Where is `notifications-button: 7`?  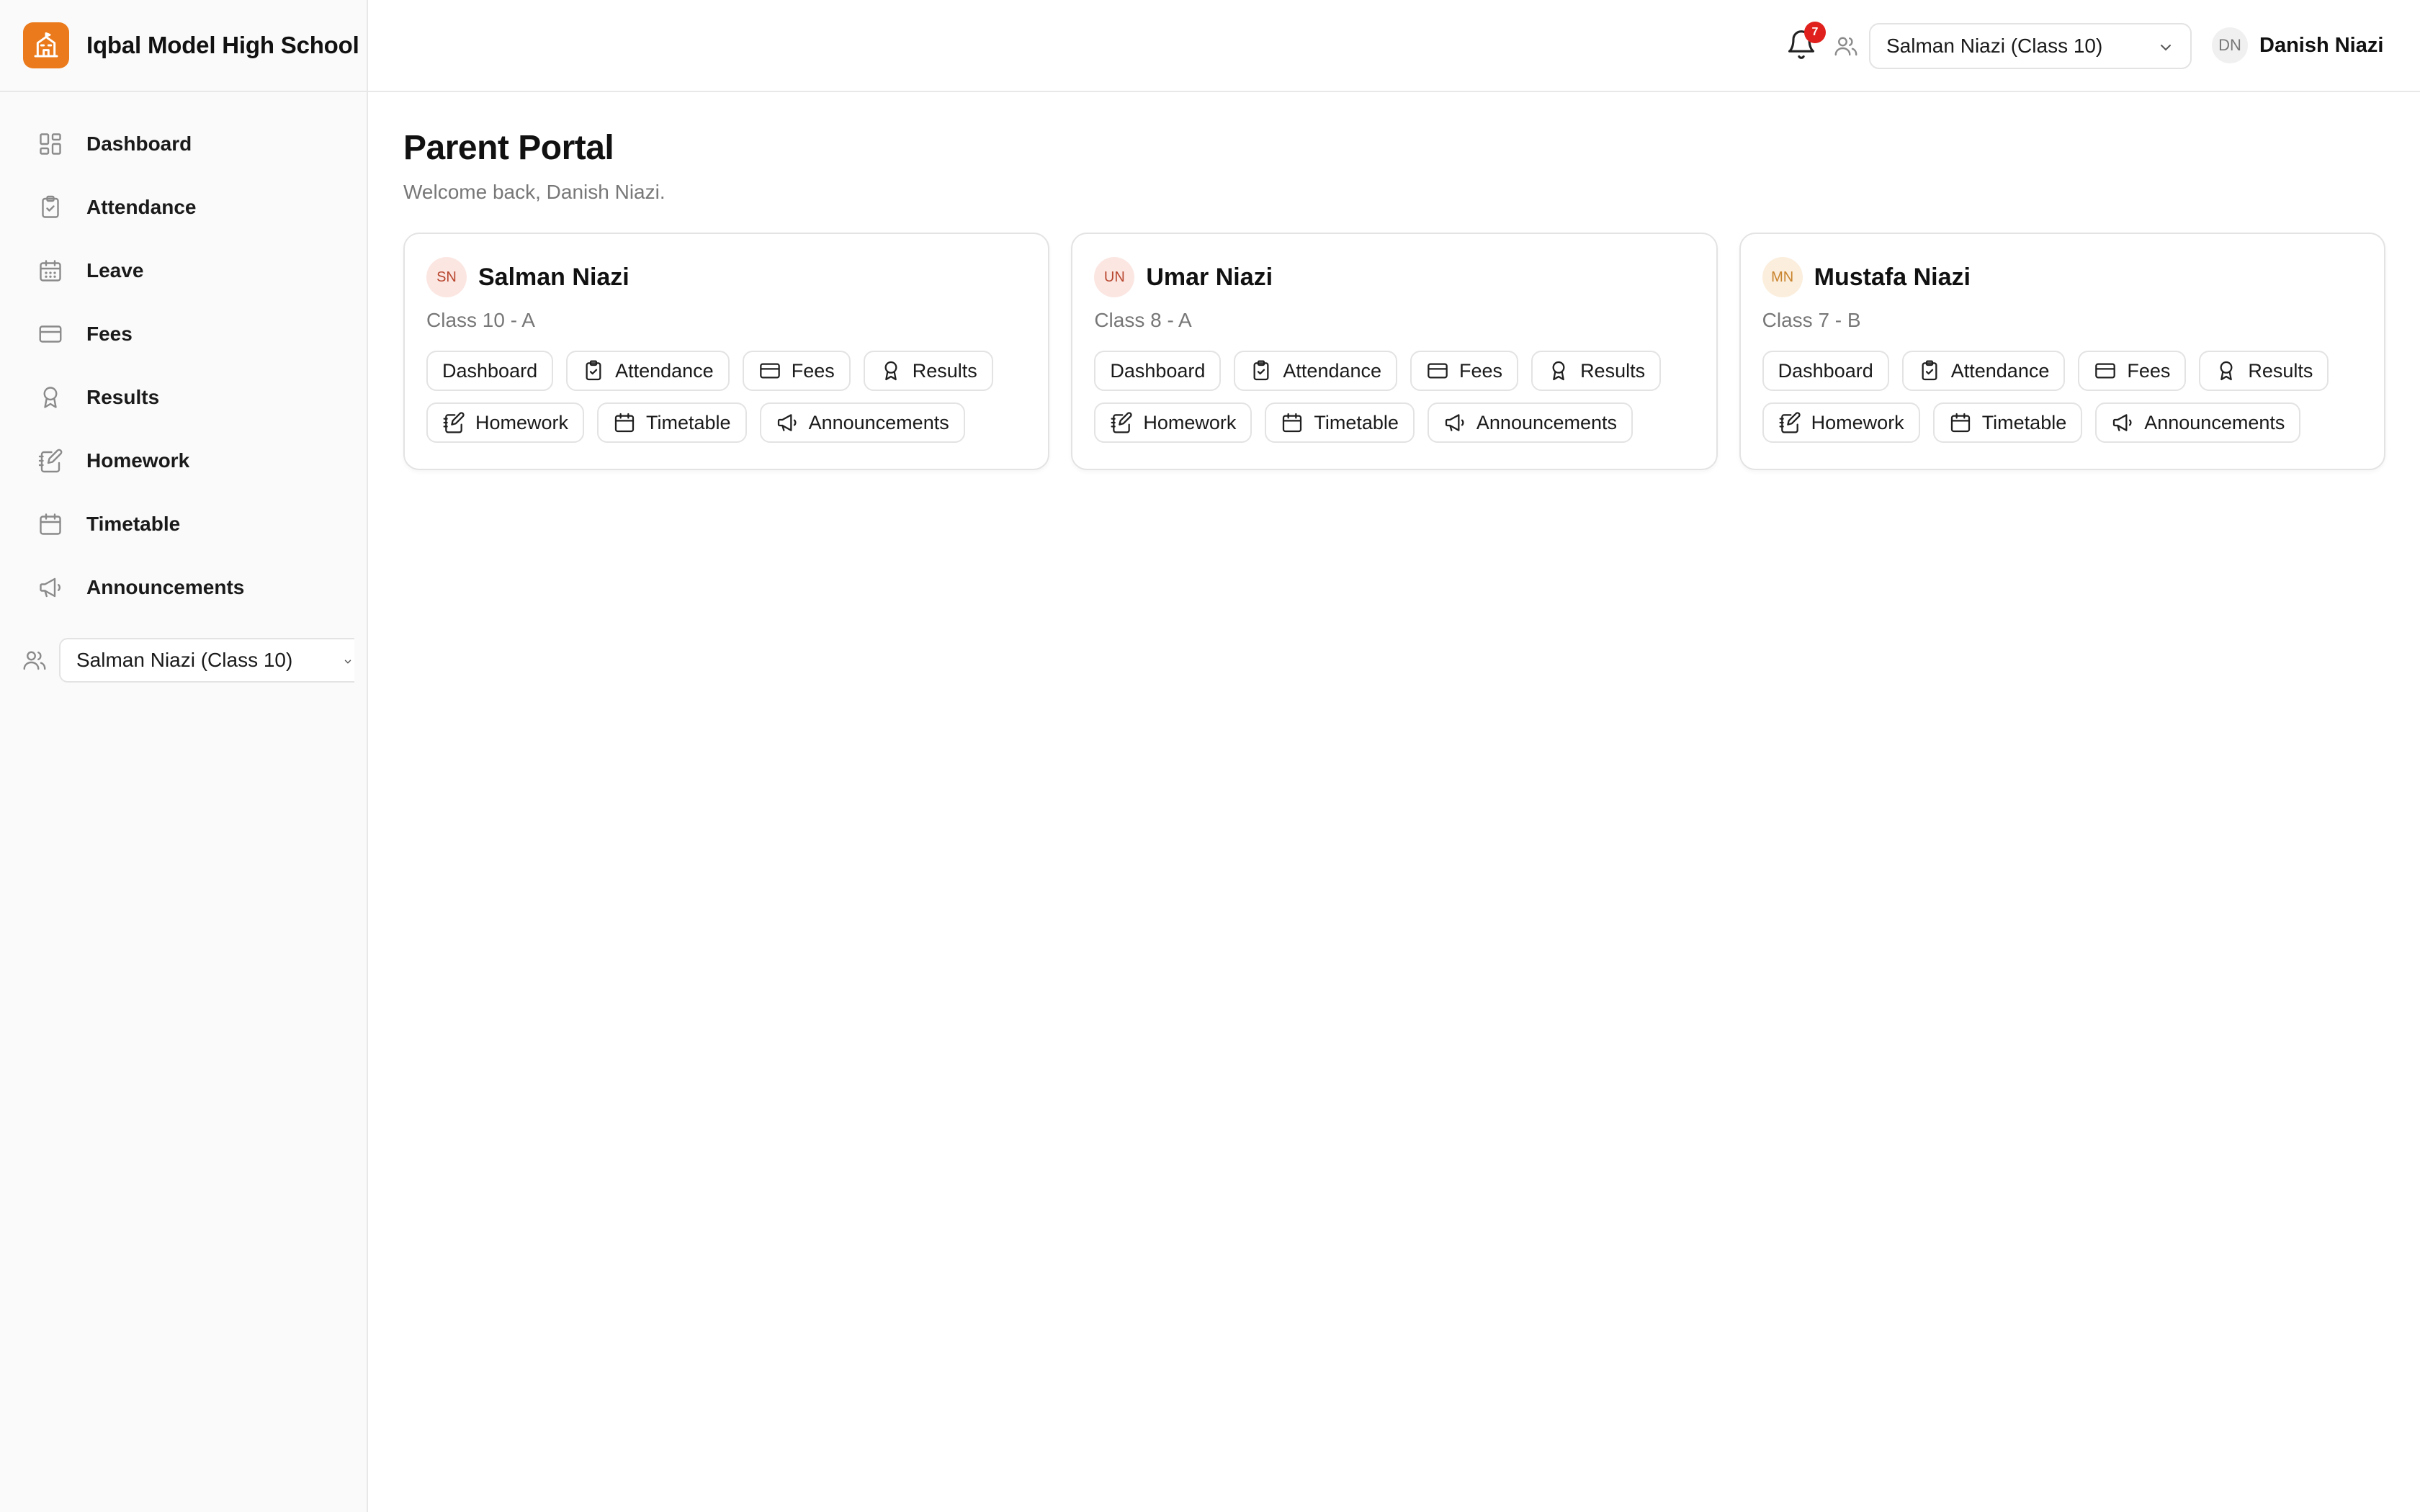 notifications-button: 7 is located at coordinates (1805, 41).